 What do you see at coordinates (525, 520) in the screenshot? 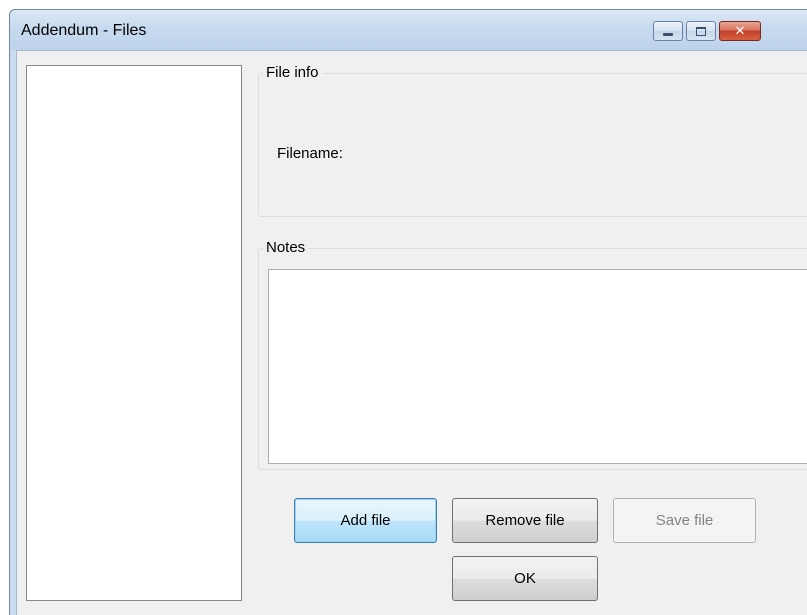
I see `remove-file-button: Remove file` at bounding box center [525, 520].